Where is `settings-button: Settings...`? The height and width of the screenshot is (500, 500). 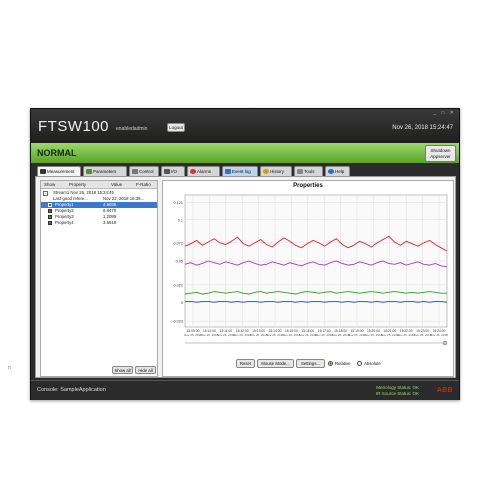
settings-button: Settings... is located at coordinates (310, 363).